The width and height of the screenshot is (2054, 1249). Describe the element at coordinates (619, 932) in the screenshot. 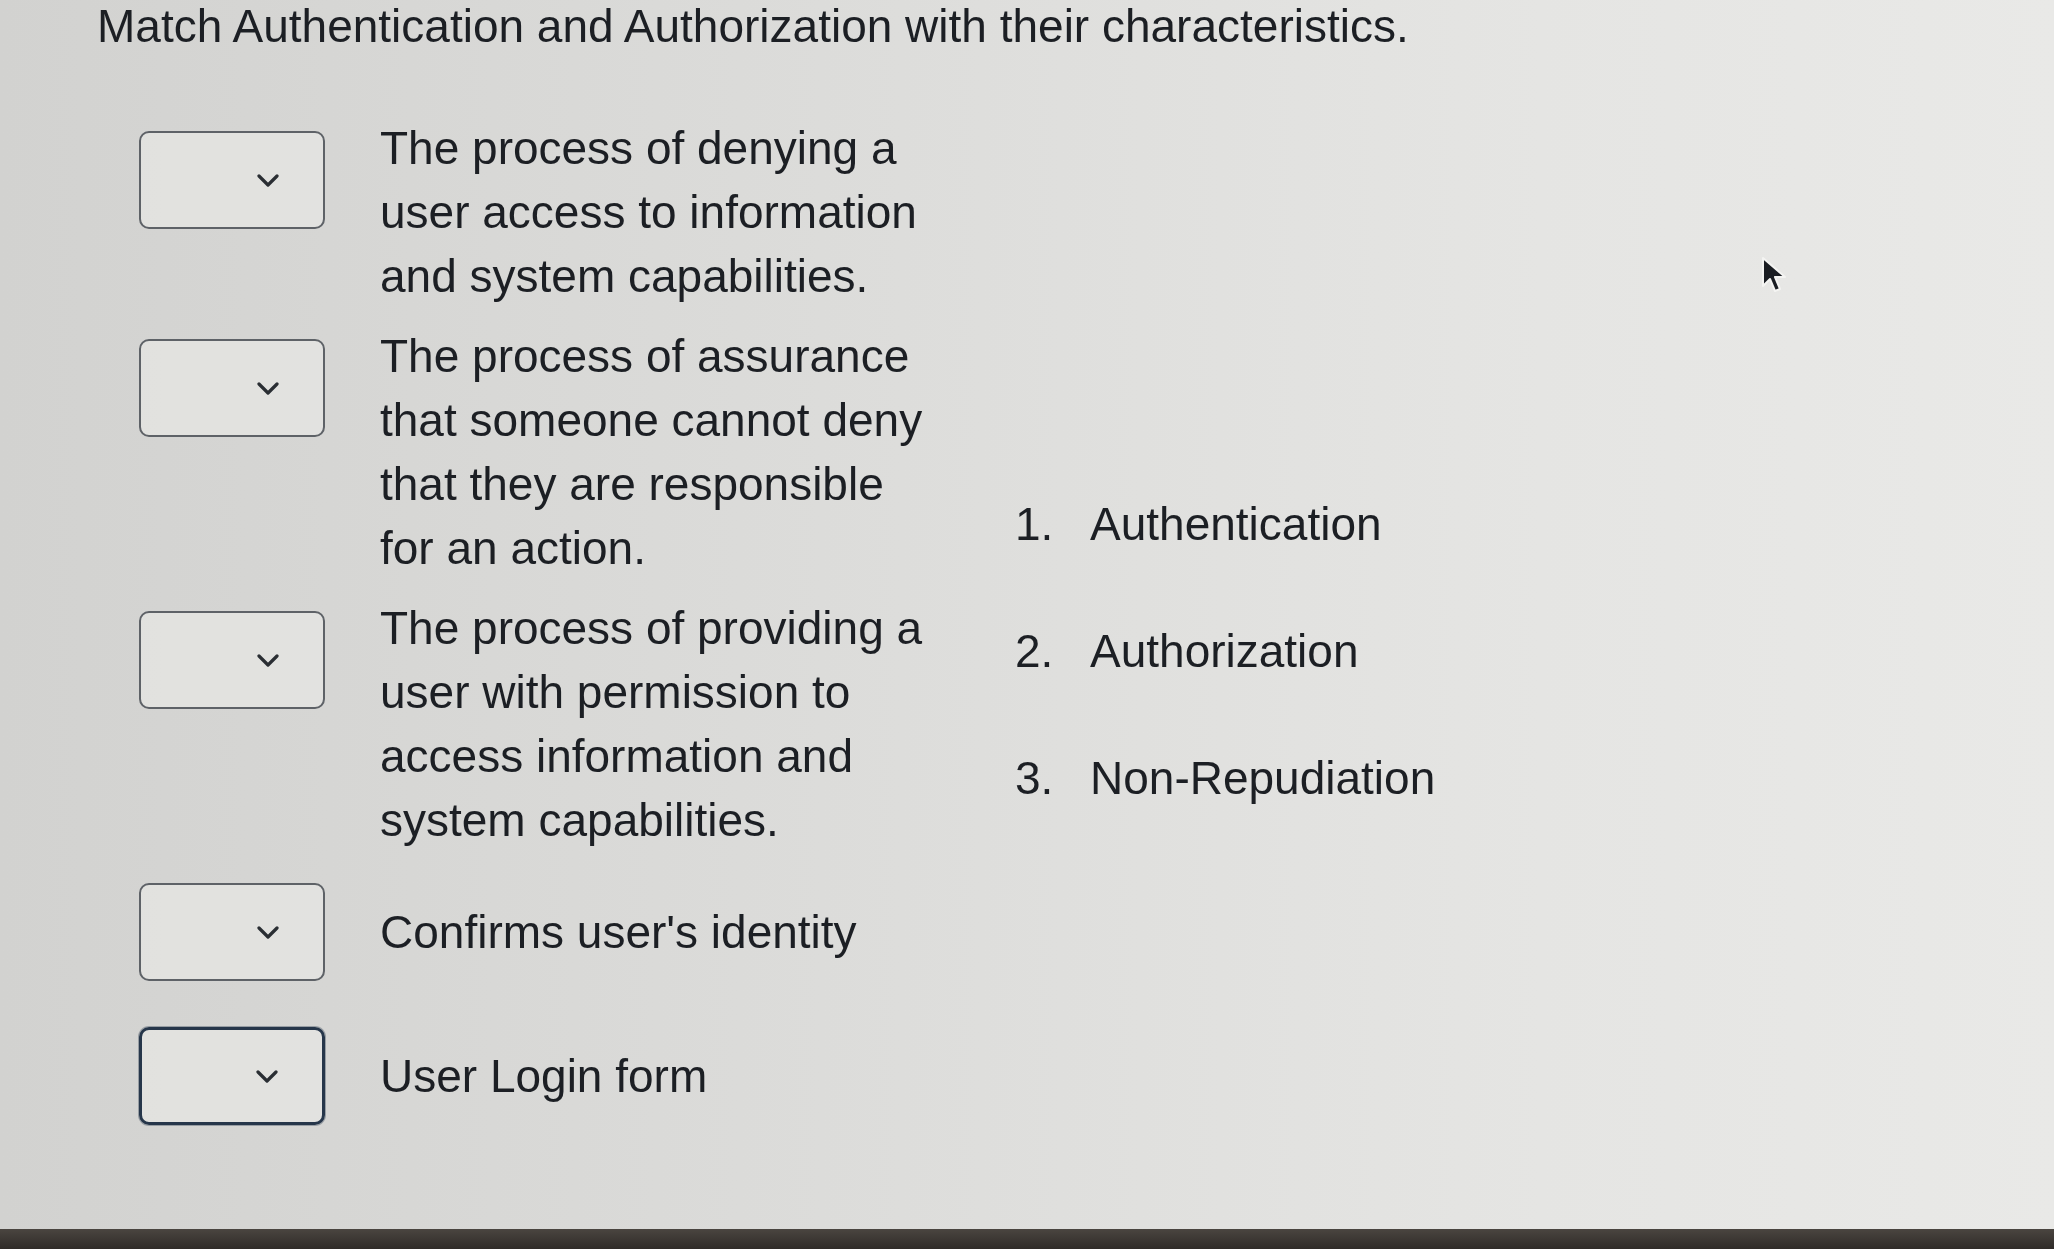

I see `match-description: Confirms user's identity` at that location.